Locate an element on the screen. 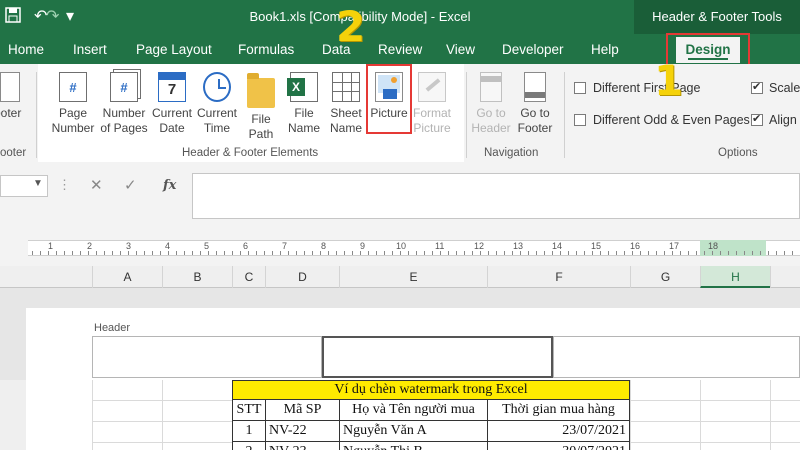 The image size is (800, 450). go-to-footer-button: Go to Footer is located at coordinates (535, 102).